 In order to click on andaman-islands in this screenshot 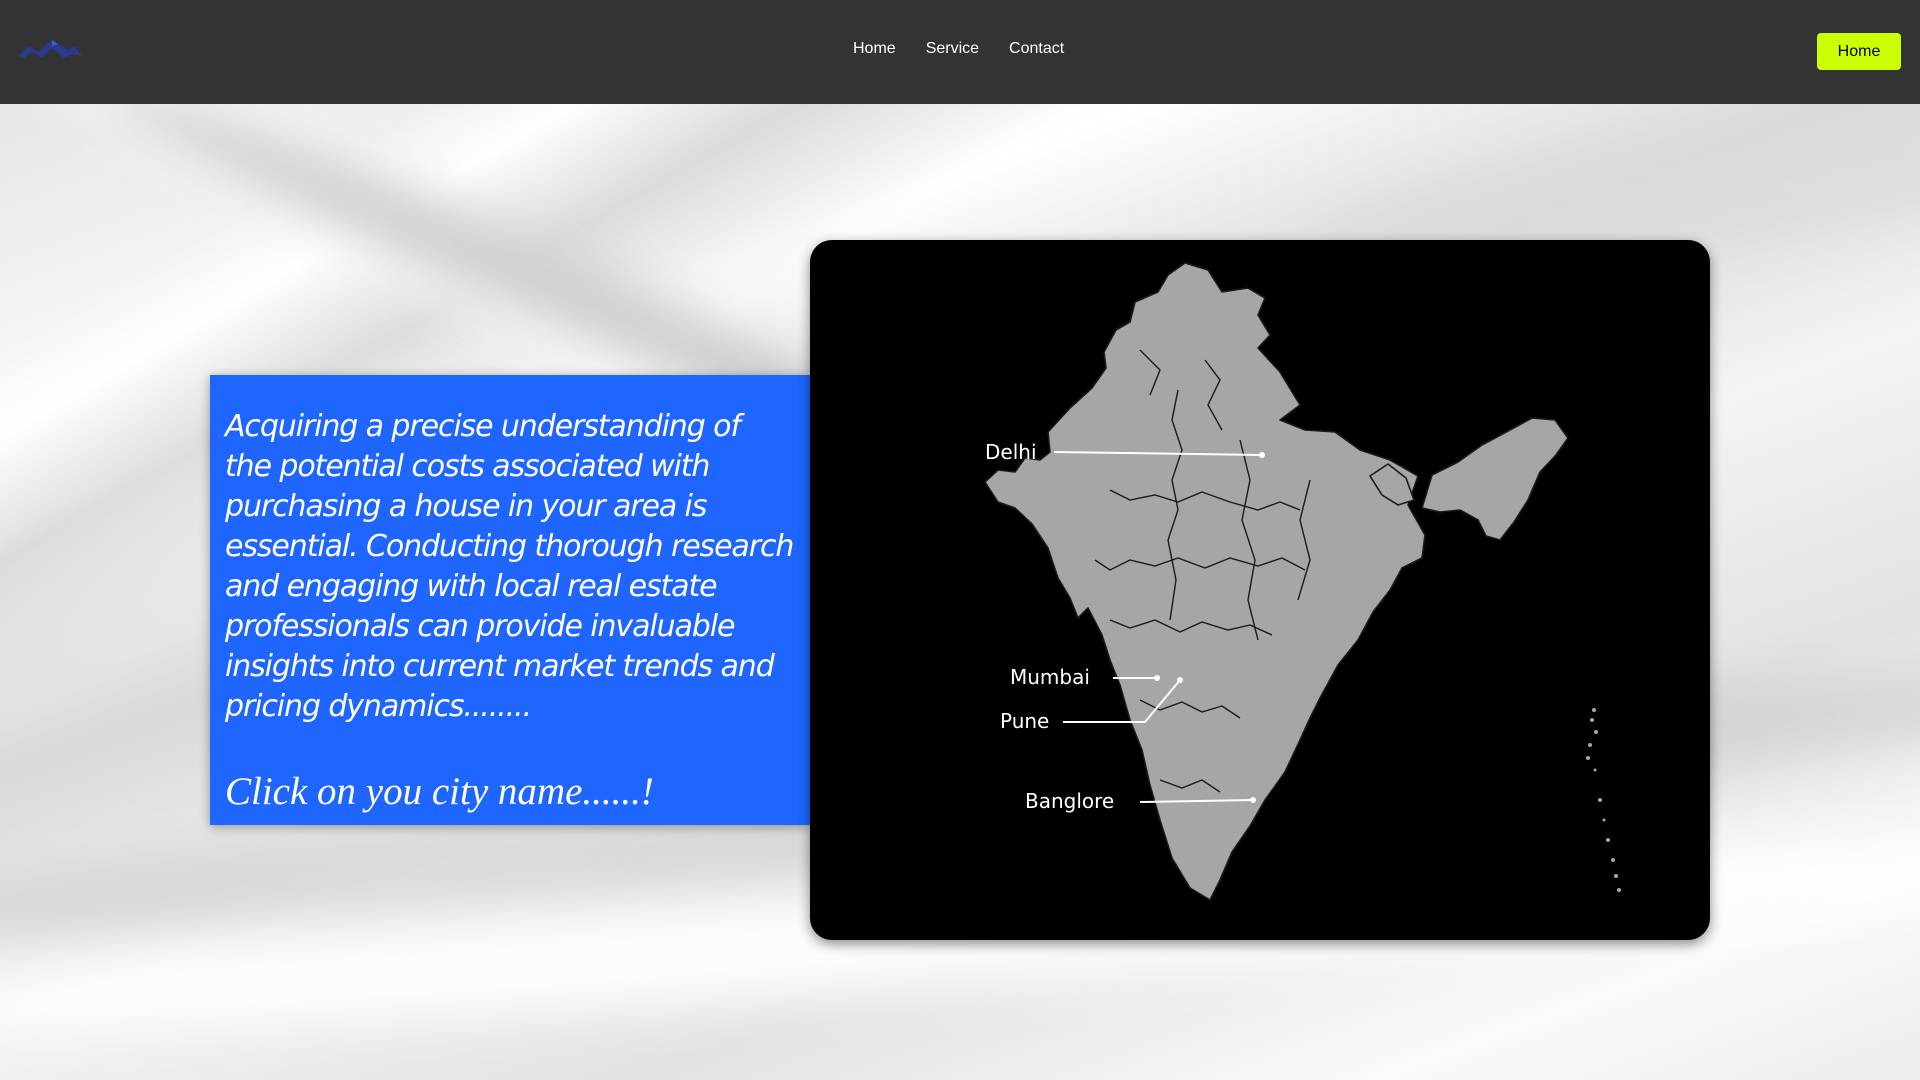, I will do `click(1603, 800)`.